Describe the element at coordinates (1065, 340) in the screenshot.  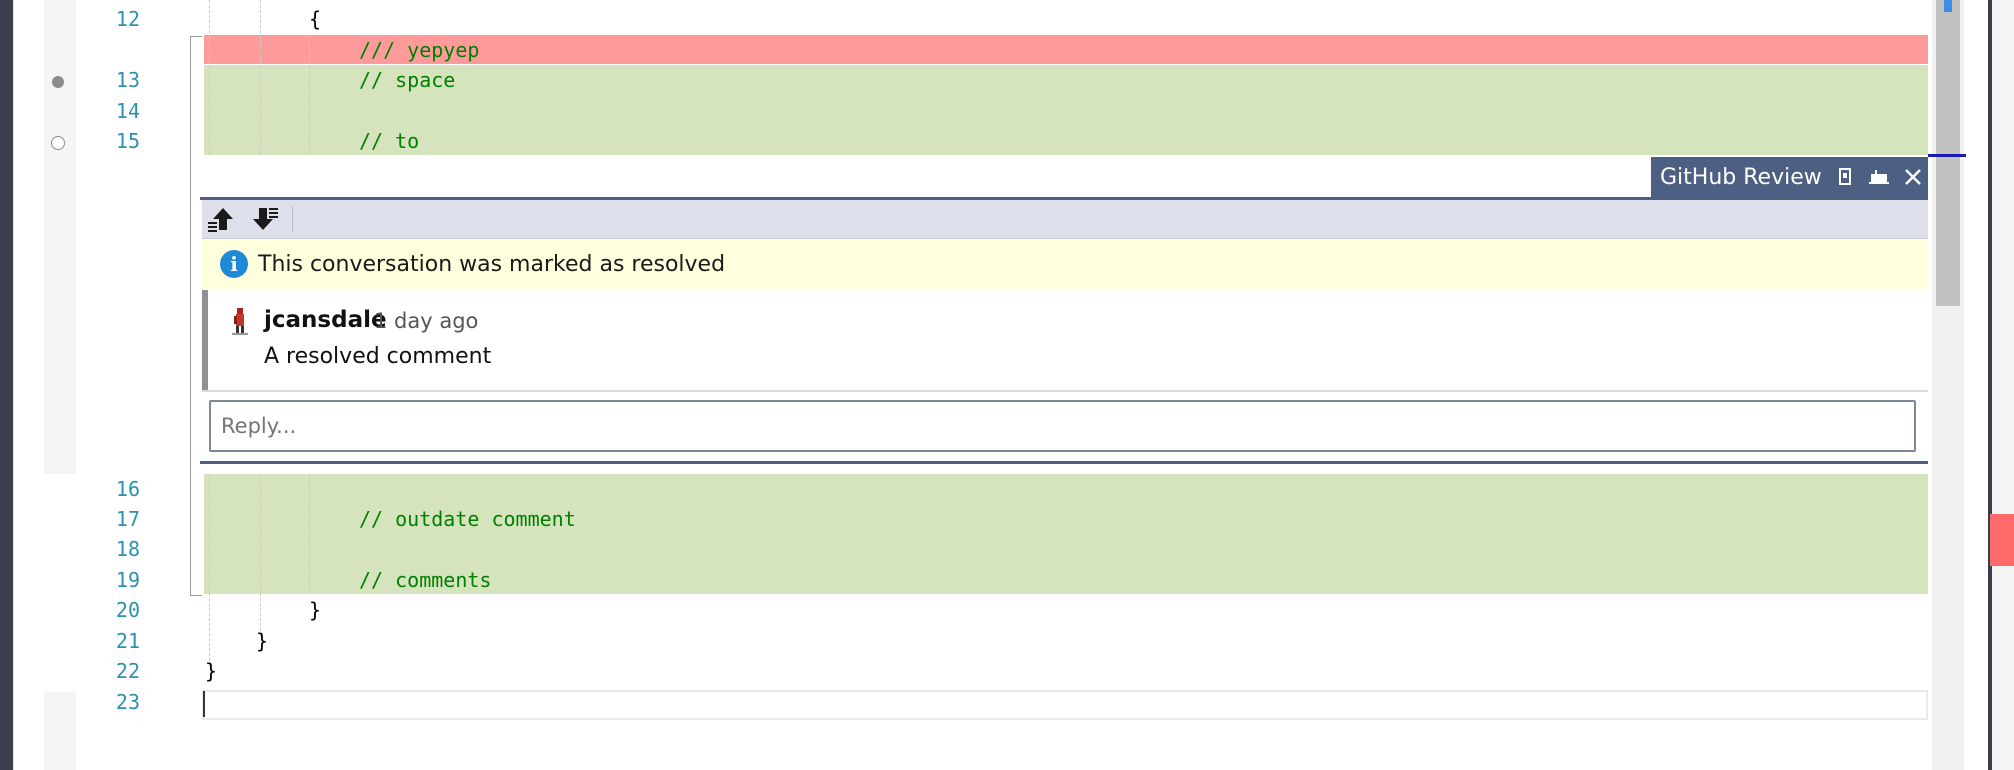
I see `comment-card` at that location.